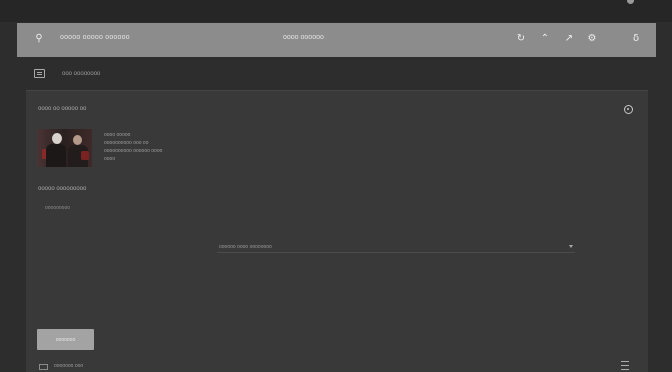 This screenshot has height=372, width=672. I want to click on media-thumbnail, so click(64, 148).